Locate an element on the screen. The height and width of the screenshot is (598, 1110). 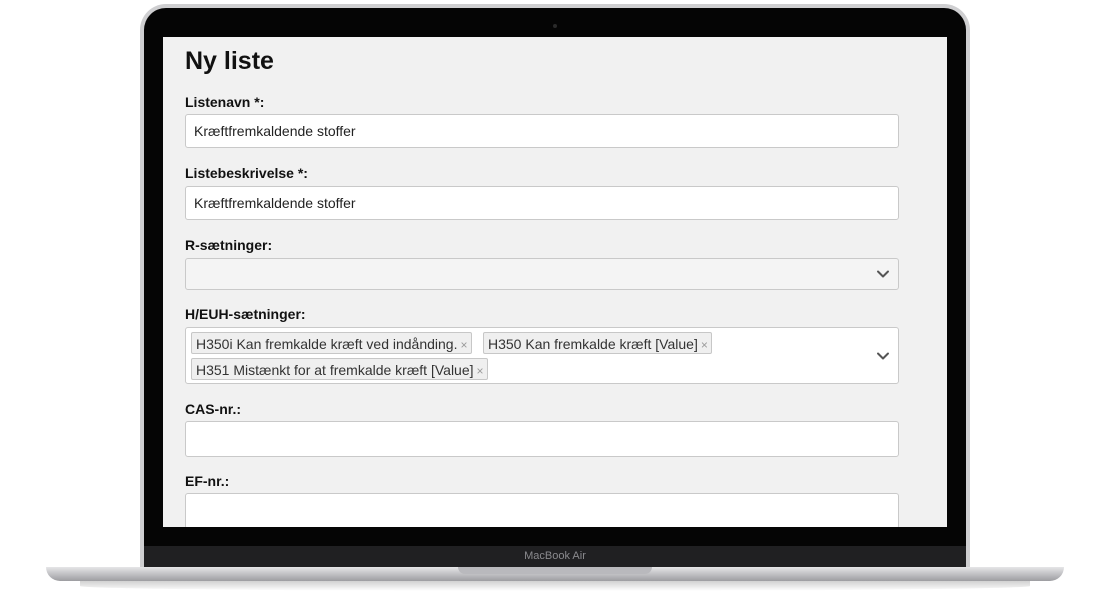
list-name-input is located at coordinates (542, 131).